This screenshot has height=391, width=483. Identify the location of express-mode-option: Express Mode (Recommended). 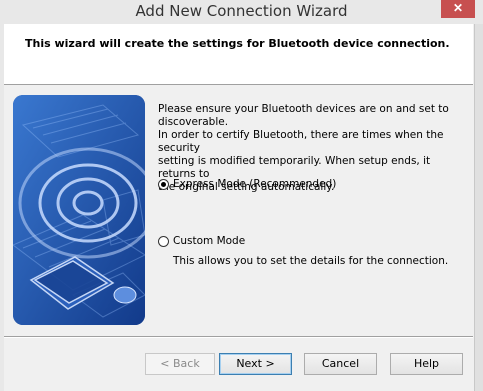
(247, 184).